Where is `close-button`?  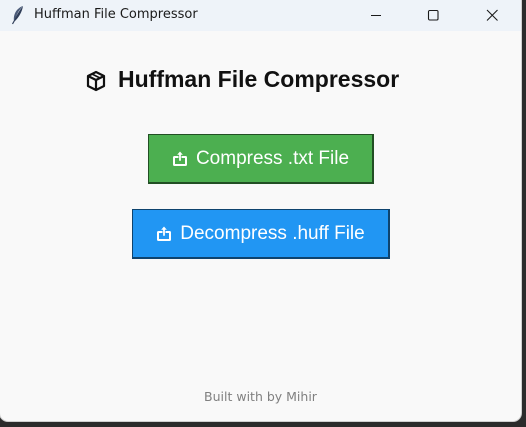
close-button is located at coordinates (492, 15).